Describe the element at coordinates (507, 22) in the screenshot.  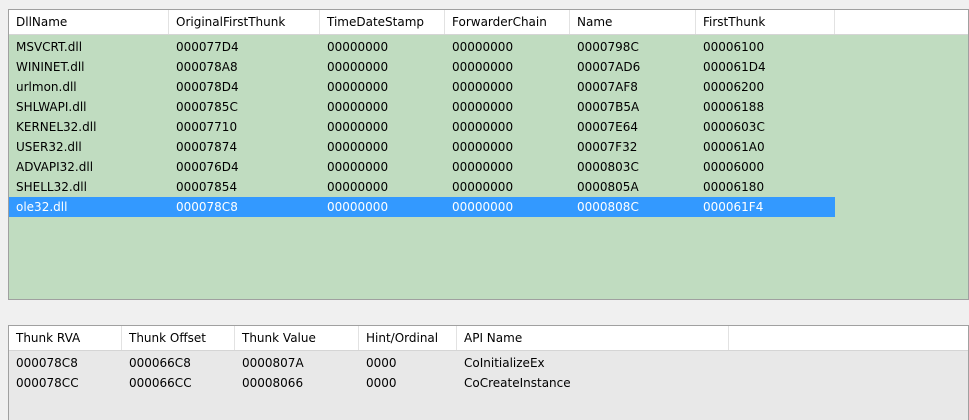
I see `column-header-forwarderchain: ForwarderChain` at that location.